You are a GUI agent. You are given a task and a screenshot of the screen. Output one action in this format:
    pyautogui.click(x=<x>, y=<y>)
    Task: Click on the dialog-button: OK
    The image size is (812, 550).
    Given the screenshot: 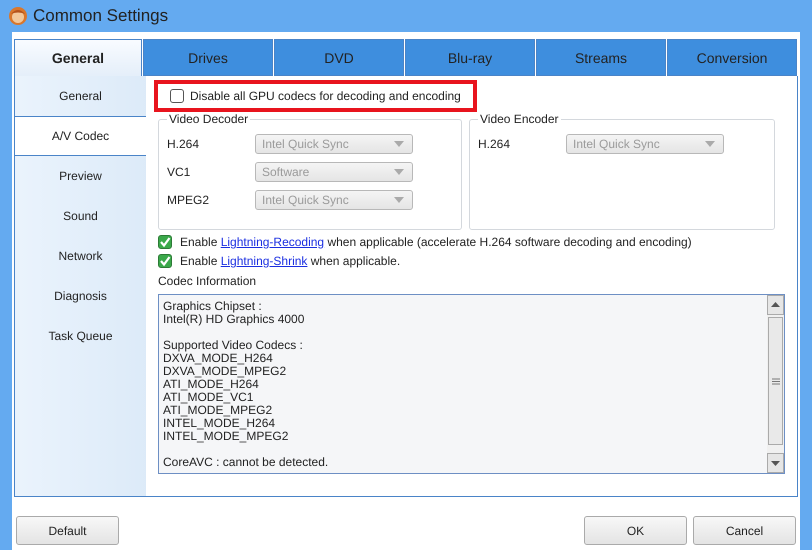 What is the action you would take?
    pyautogui.click(x=635, y=530)
    